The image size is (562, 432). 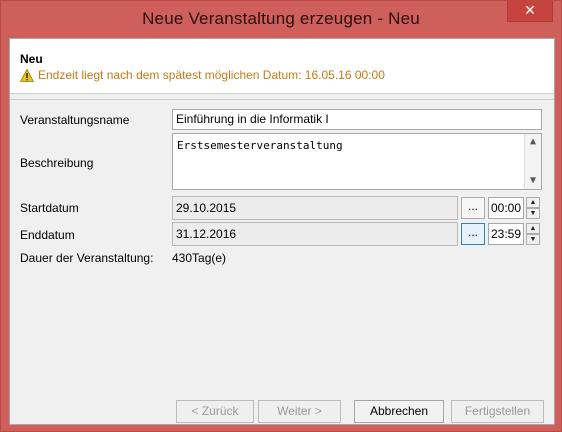 What do you see at coordinates (506, 208) in the screenshot?
I see `start-time-input: 00:00` at bounding box center [506, 208].